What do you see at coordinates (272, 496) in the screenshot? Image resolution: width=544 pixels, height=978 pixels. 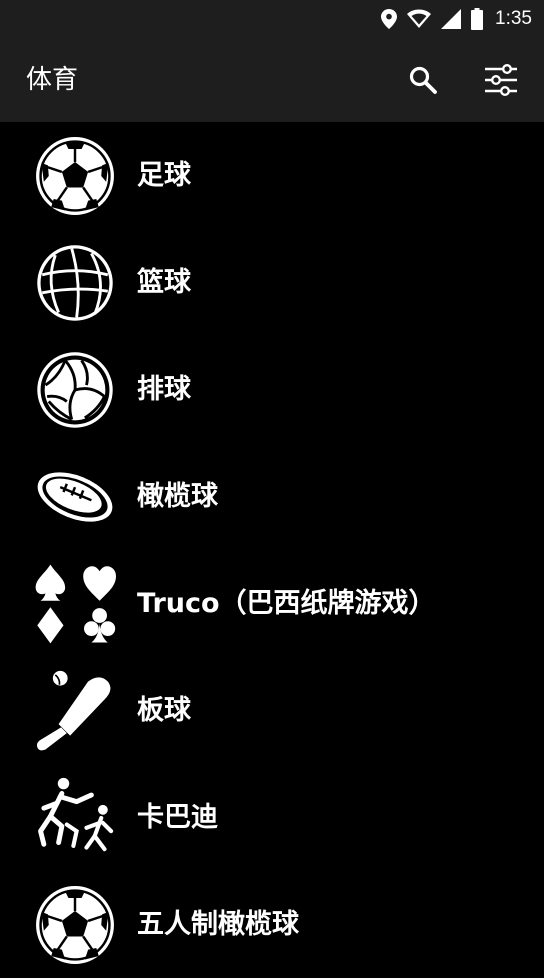 I see `list-item-rugby: 橄榄球` at bounding box center [272, 496].